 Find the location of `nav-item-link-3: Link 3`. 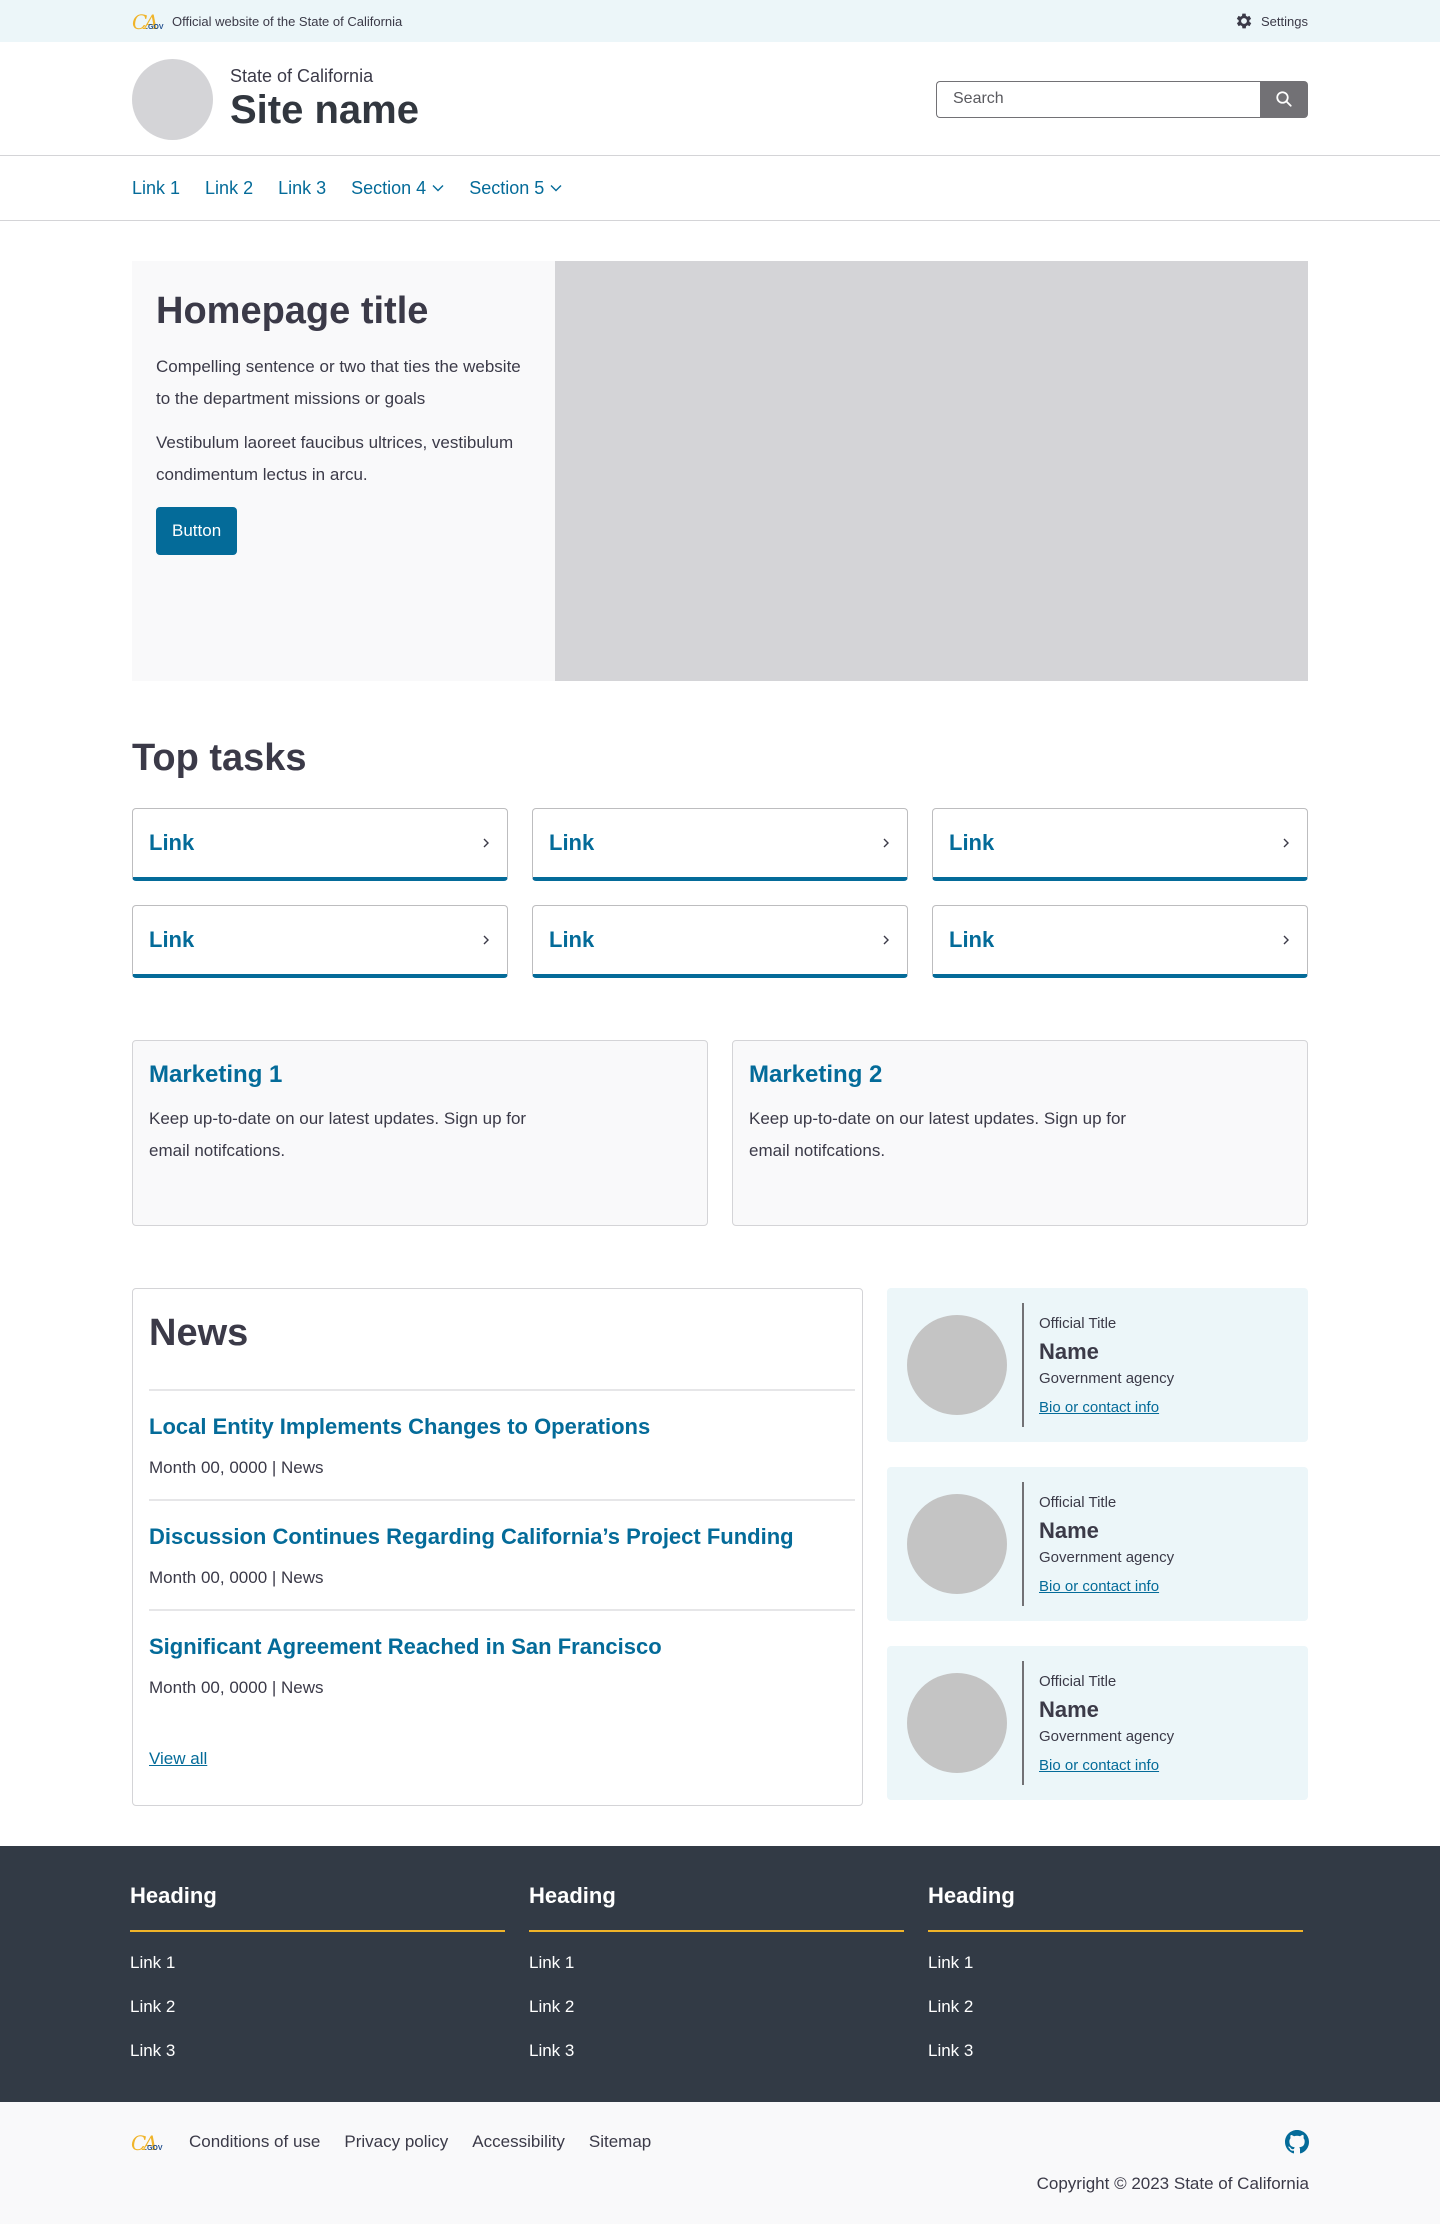

nav-item-link-3: Link 3 is located at coordinates (302, 188).